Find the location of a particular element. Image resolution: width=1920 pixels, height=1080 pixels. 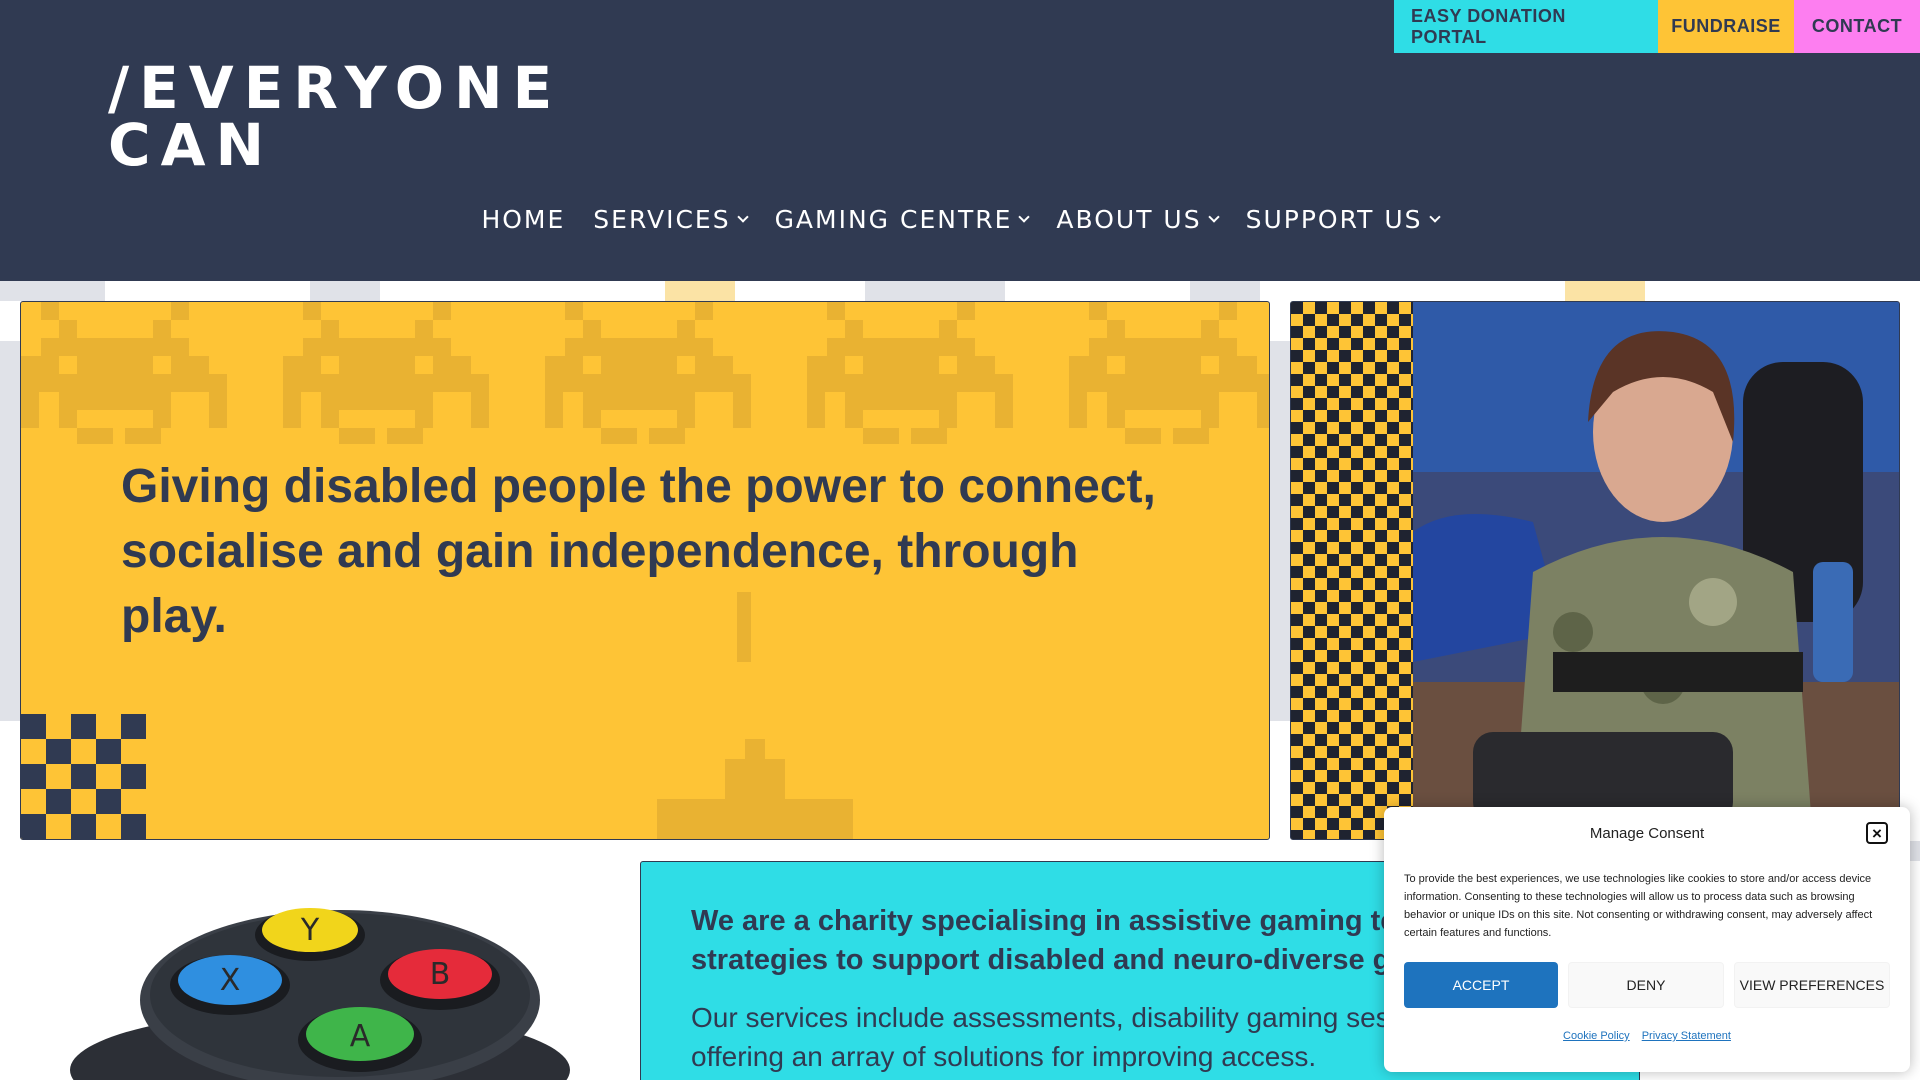

checker-pattern-decor is located at coordinates (83, 776).